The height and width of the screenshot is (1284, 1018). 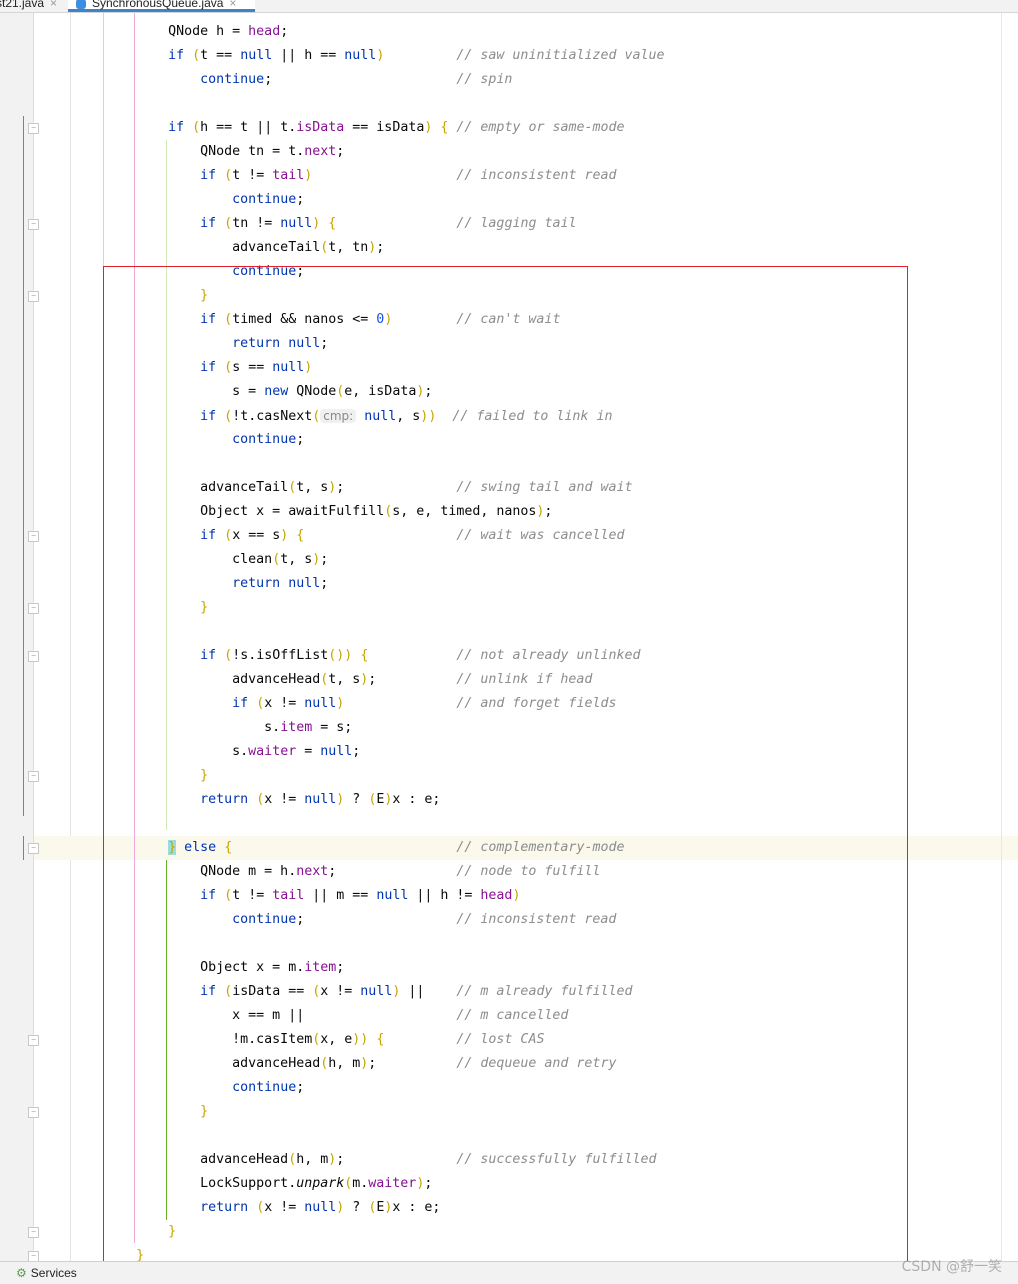 I want to click on code-comment: // lagging tail, so click(x=516, y=223).